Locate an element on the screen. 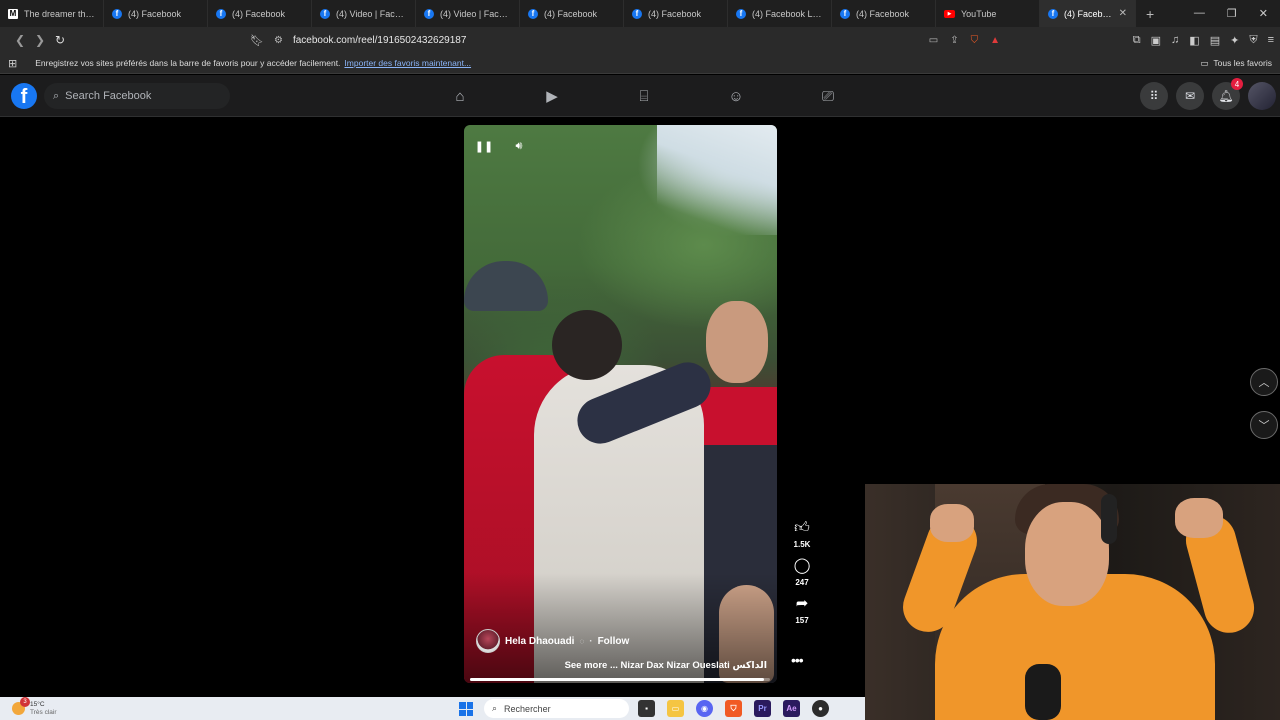  notification-badge: 4 is located at coordinates (1237, 84).